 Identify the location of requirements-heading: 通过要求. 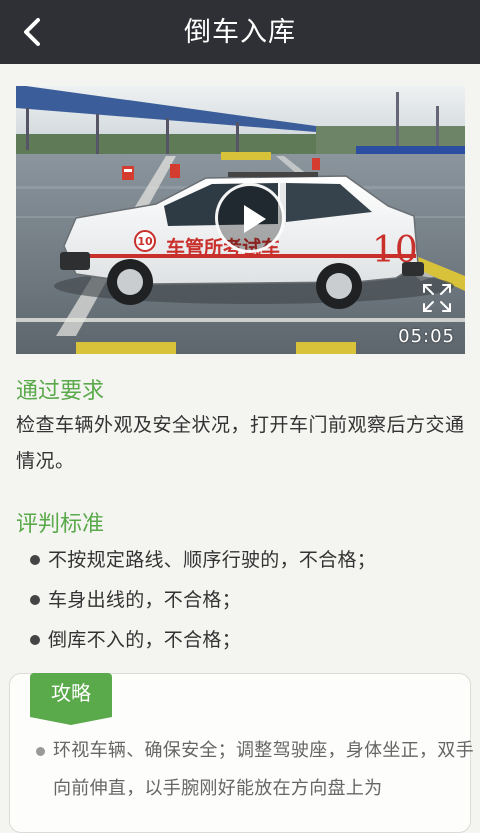
(60, 391).